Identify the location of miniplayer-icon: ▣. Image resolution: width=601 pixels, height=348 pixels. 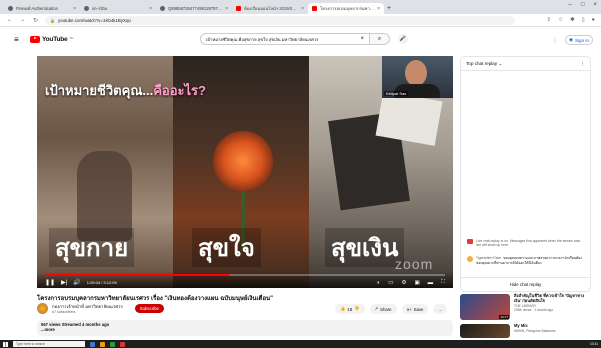
(416, 283).